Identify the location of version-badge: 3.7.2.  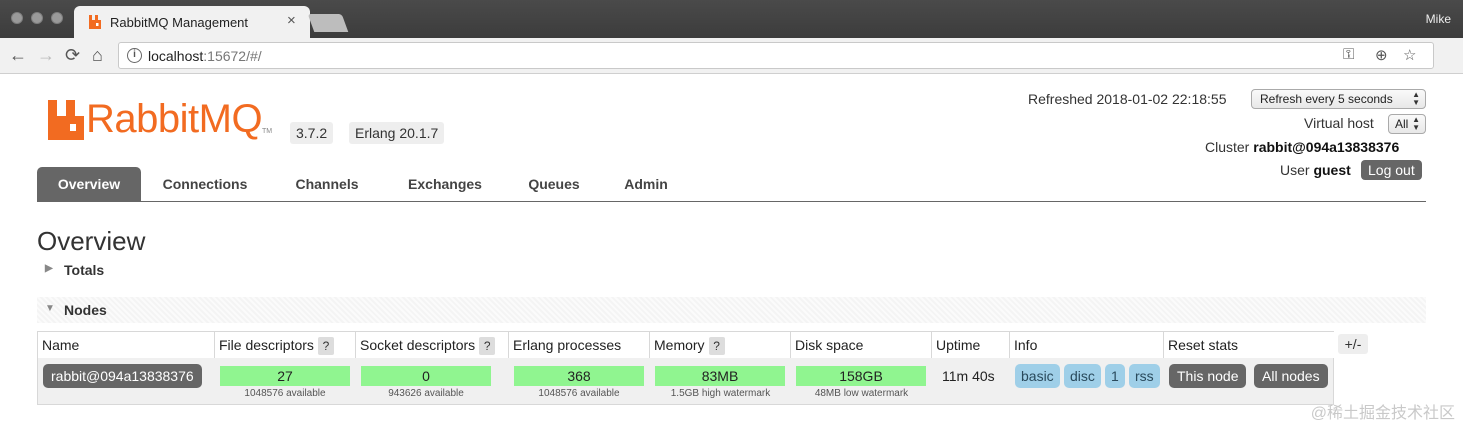
(312, 133).